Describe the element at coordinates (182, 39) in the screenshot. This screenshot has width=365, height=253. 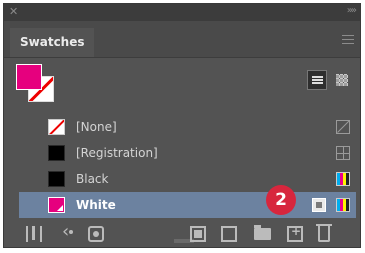
I see `panel-tab-row: Swatches` at that location.